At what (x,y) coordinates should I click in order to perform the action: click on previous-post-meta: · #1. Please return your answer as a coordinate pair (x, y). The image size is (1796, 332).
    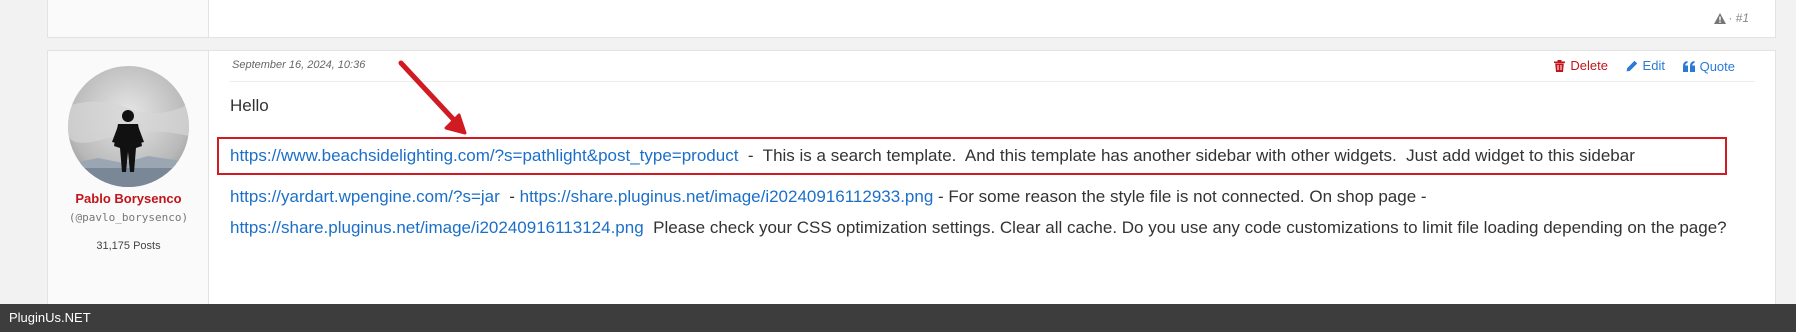
    Looking at the image, I should click on (1731, 18).